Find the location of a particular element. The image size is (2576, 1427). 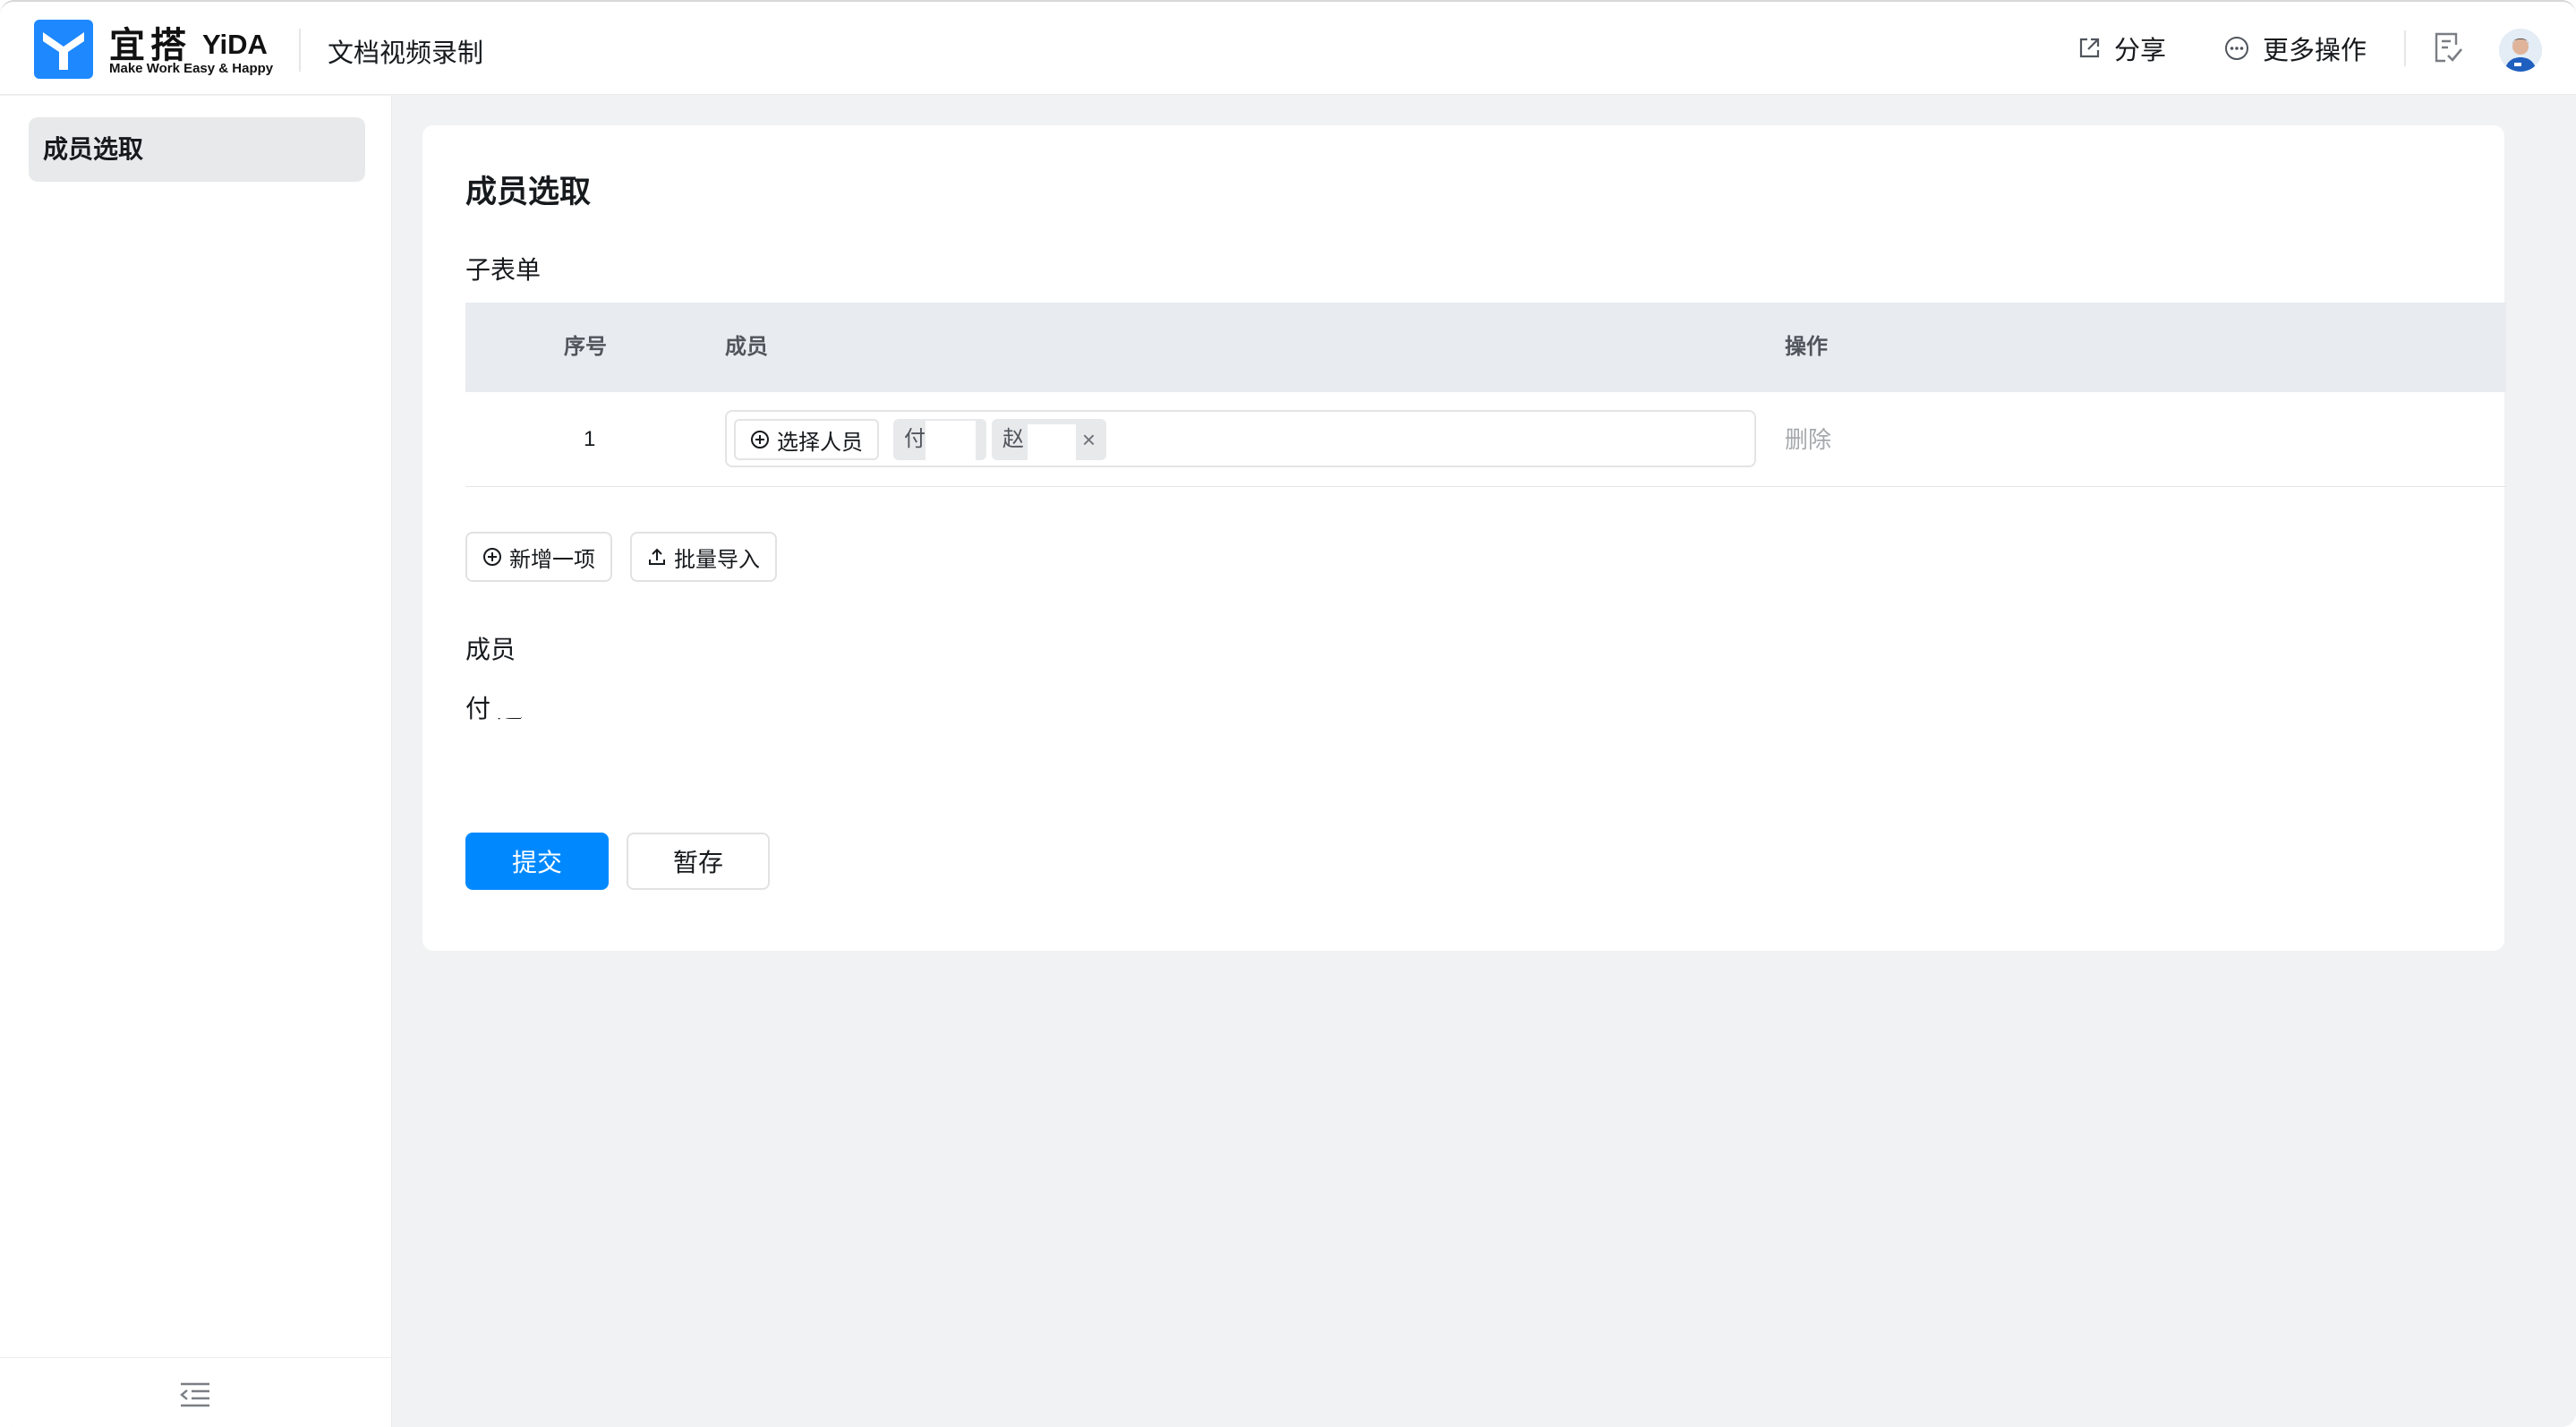

logo-text-en: YiDA is located at coordinates (235, 45).